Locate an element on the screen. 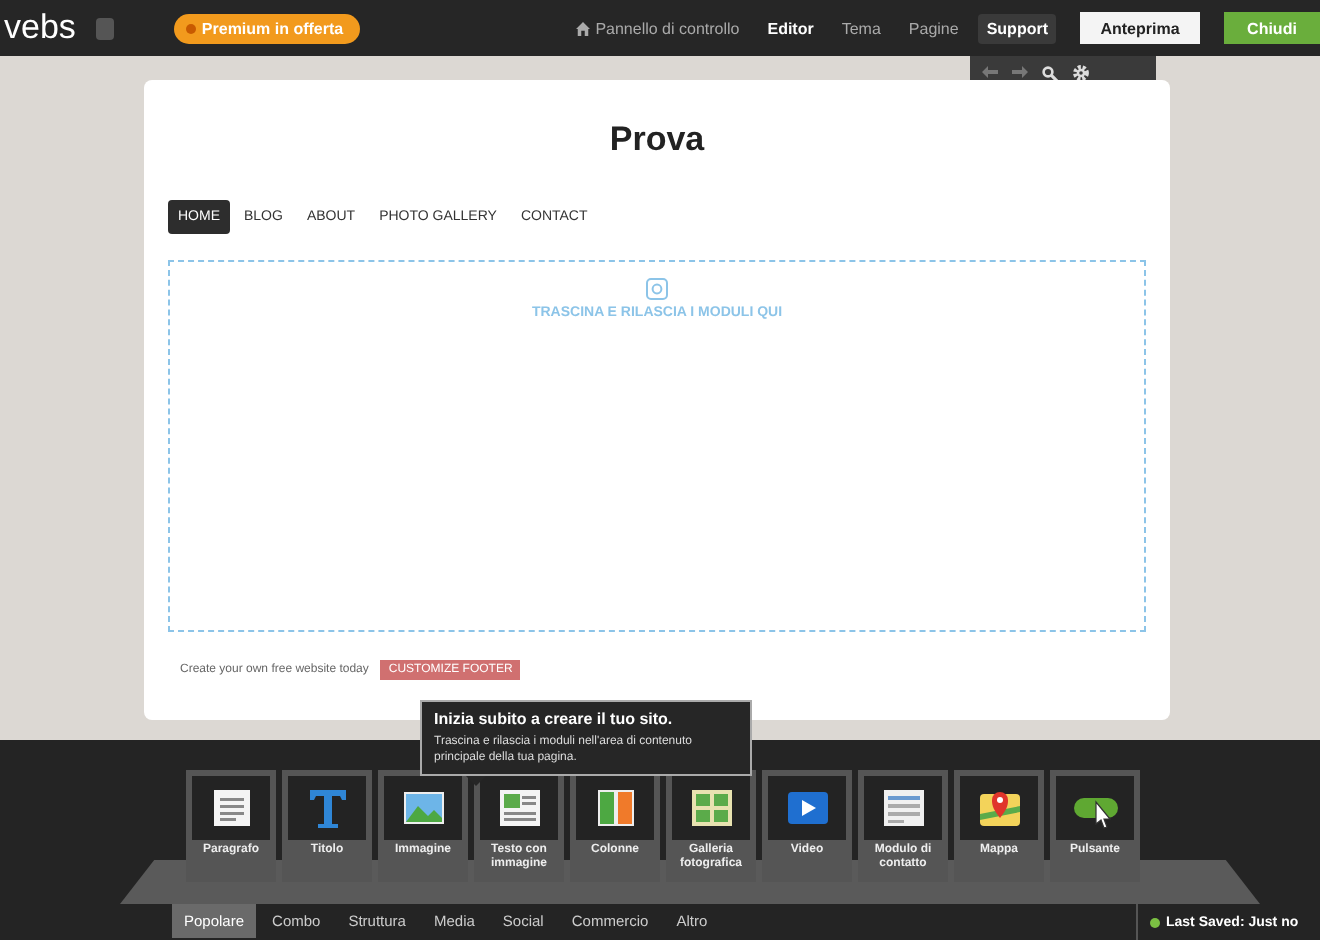 This screenshot has height=940, width=1320. redo-icon is located at coordinates (1020, 73).